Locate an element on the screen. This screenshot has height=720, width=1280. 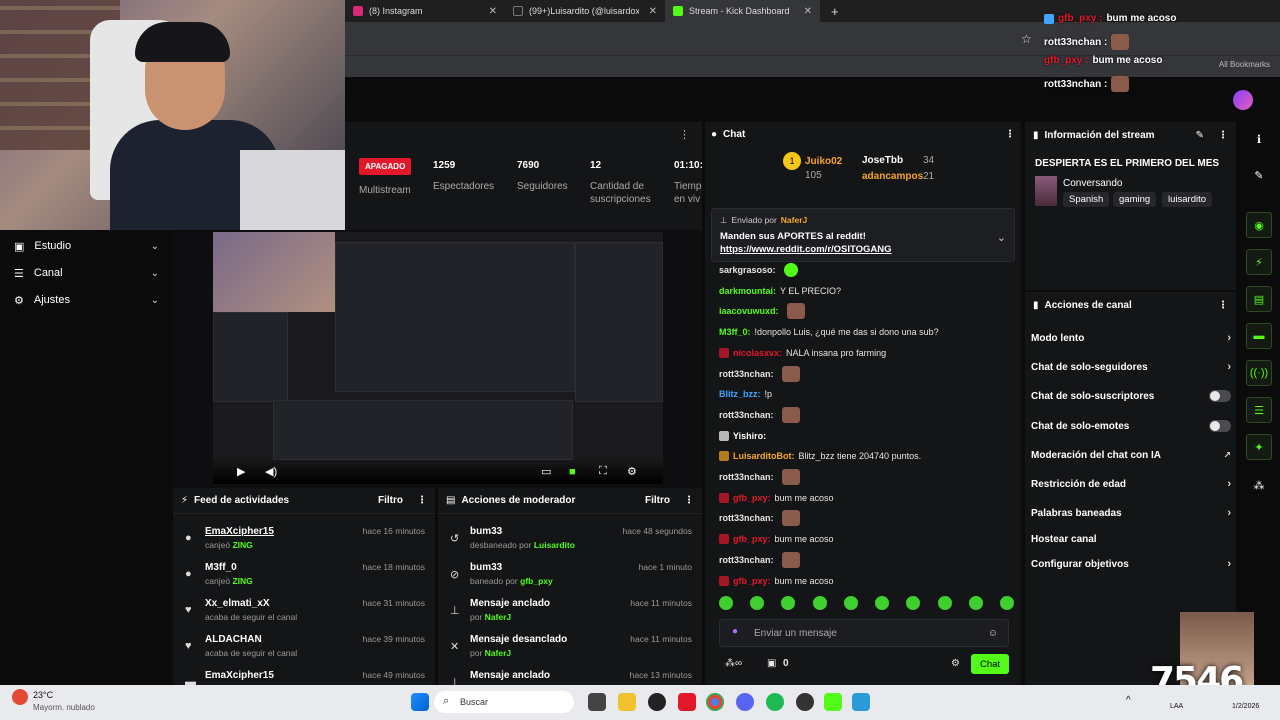
chat-username: darkmountai: is located at coordinates (747, 291).